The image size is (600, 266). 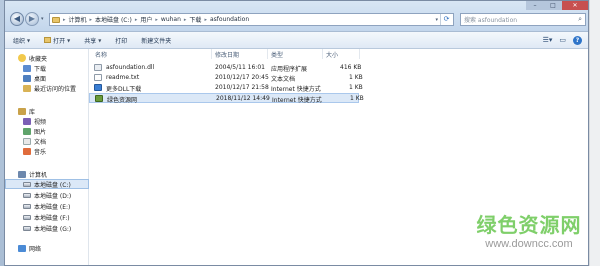 I want to click on nav-label: 本地磁盘 (C:), so click(x=52, y=185).